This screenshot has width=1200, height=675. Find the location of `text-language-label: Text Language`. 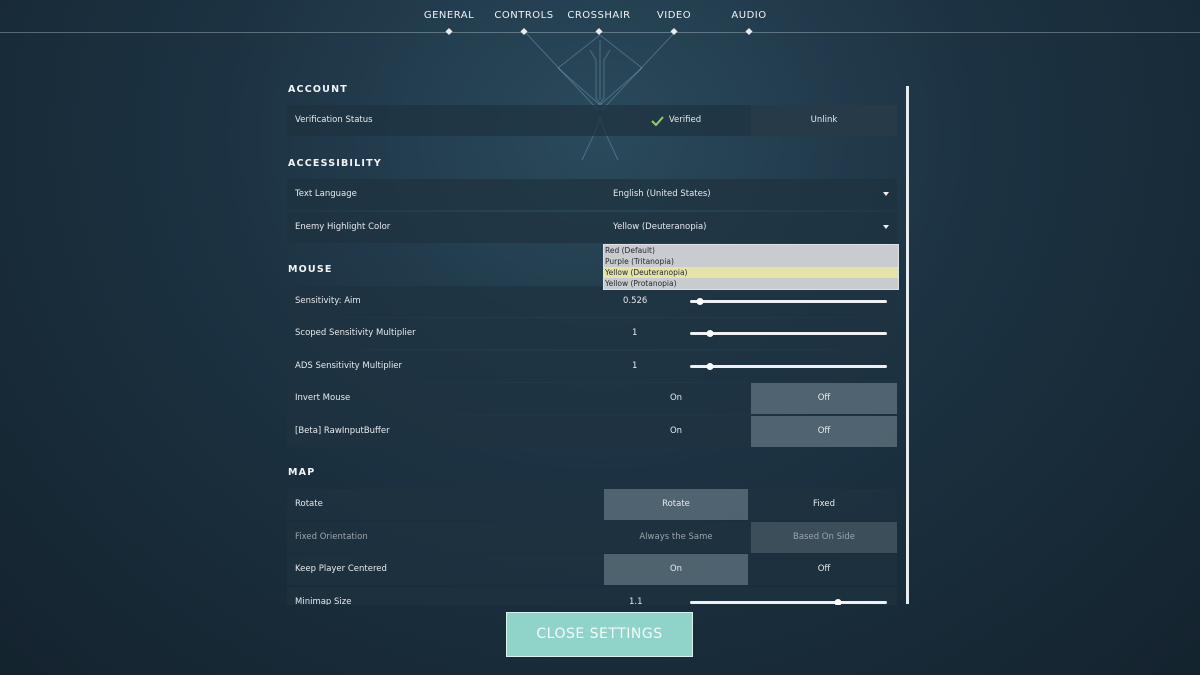

text-language-label: Text Language is located at coordinates (326, 194).